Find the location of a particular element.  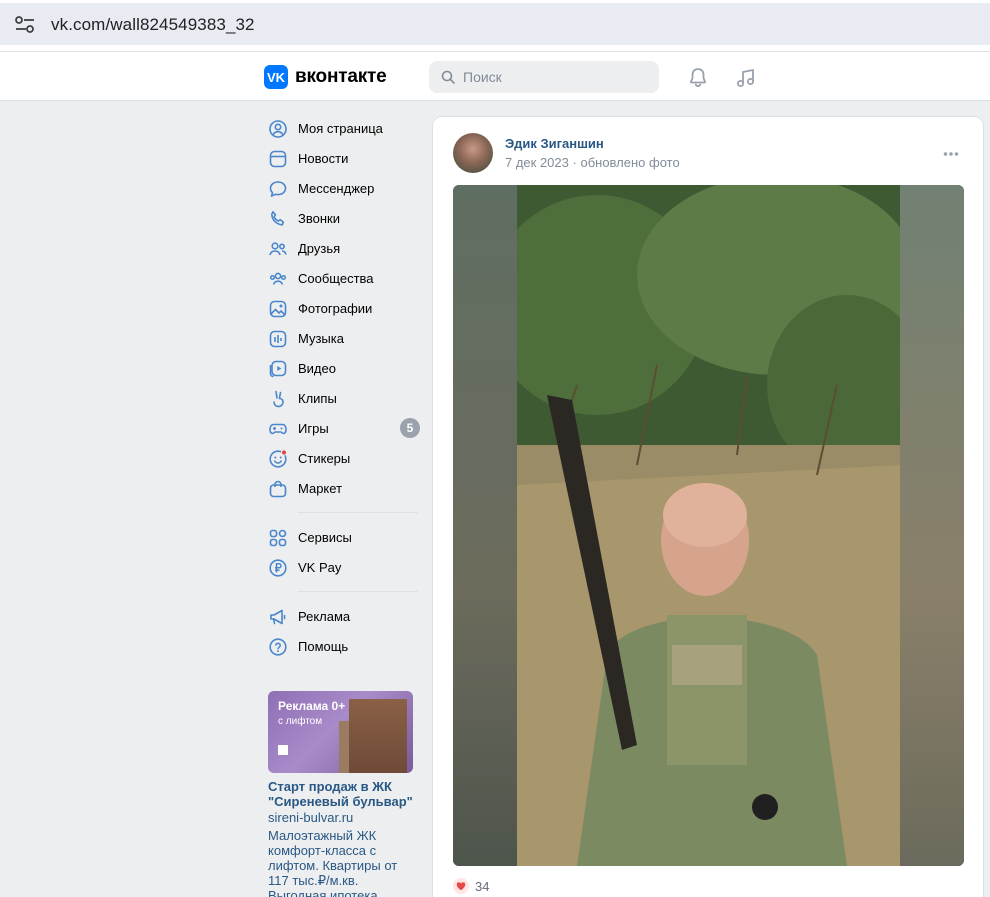

url-text: vk.com/wall824549383_32 is located at coordinates (153, 25).